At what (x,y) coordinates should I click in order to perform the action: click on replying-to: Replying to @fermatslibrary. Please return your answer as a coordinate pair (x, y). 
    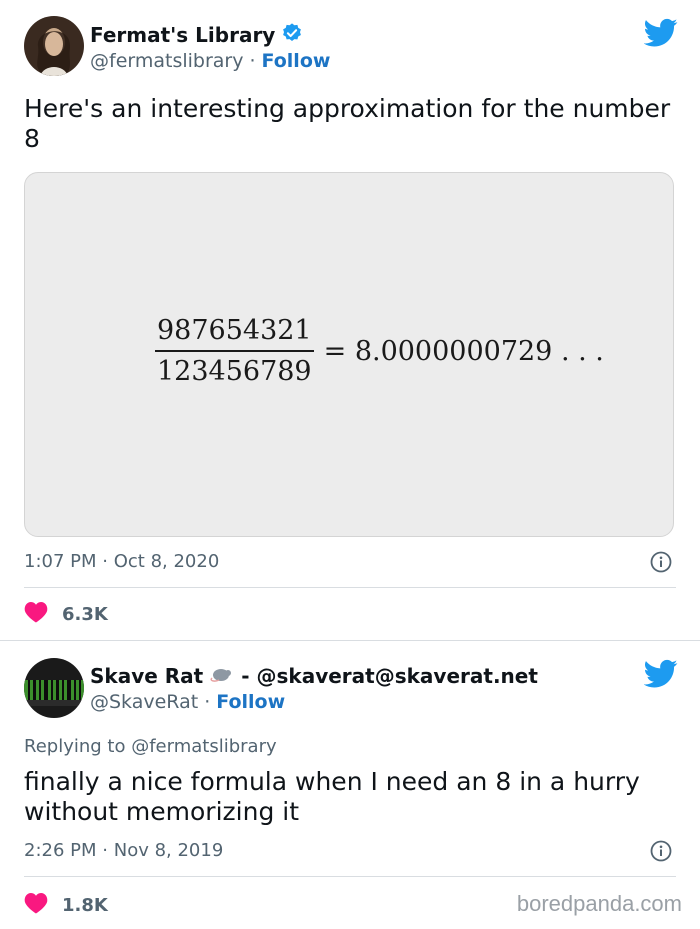
    Looking at the image, I should click on (150, 746).